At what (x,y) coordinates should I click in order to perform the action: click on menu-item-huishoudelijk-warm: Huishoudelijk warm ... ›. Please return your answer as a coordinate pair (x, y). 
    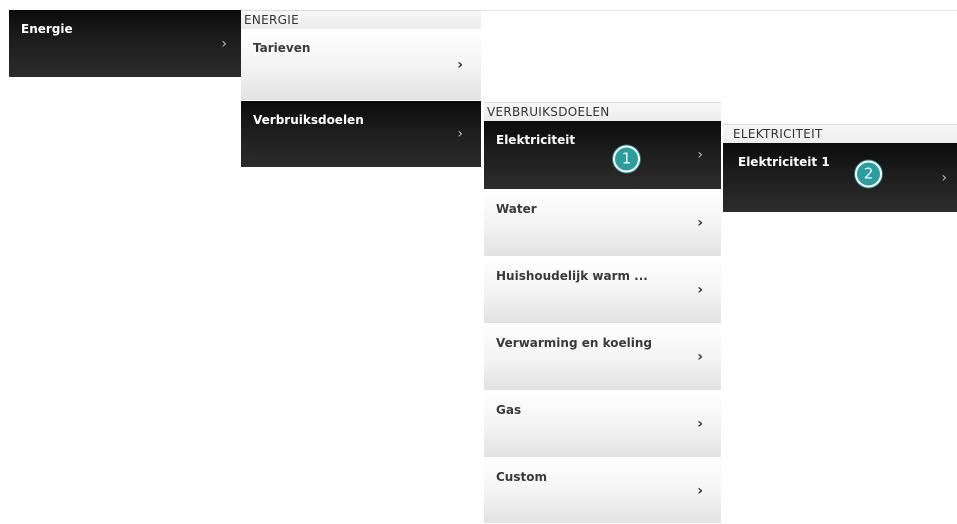
    Looking at the image, I should click on (602, 290).